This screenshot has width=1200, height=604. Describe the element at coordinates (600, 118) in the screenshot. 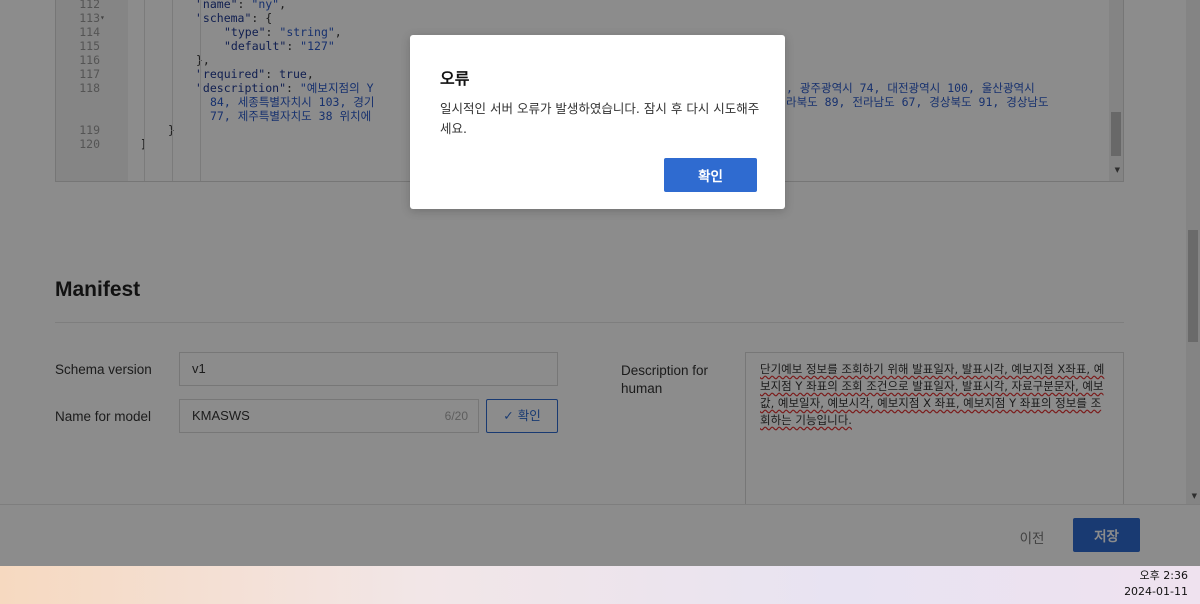

I see `dialog-message: 일시적인 서버 오류가 발생하였습니다. 잠시 후 다시 시도해주세요.` at that location.